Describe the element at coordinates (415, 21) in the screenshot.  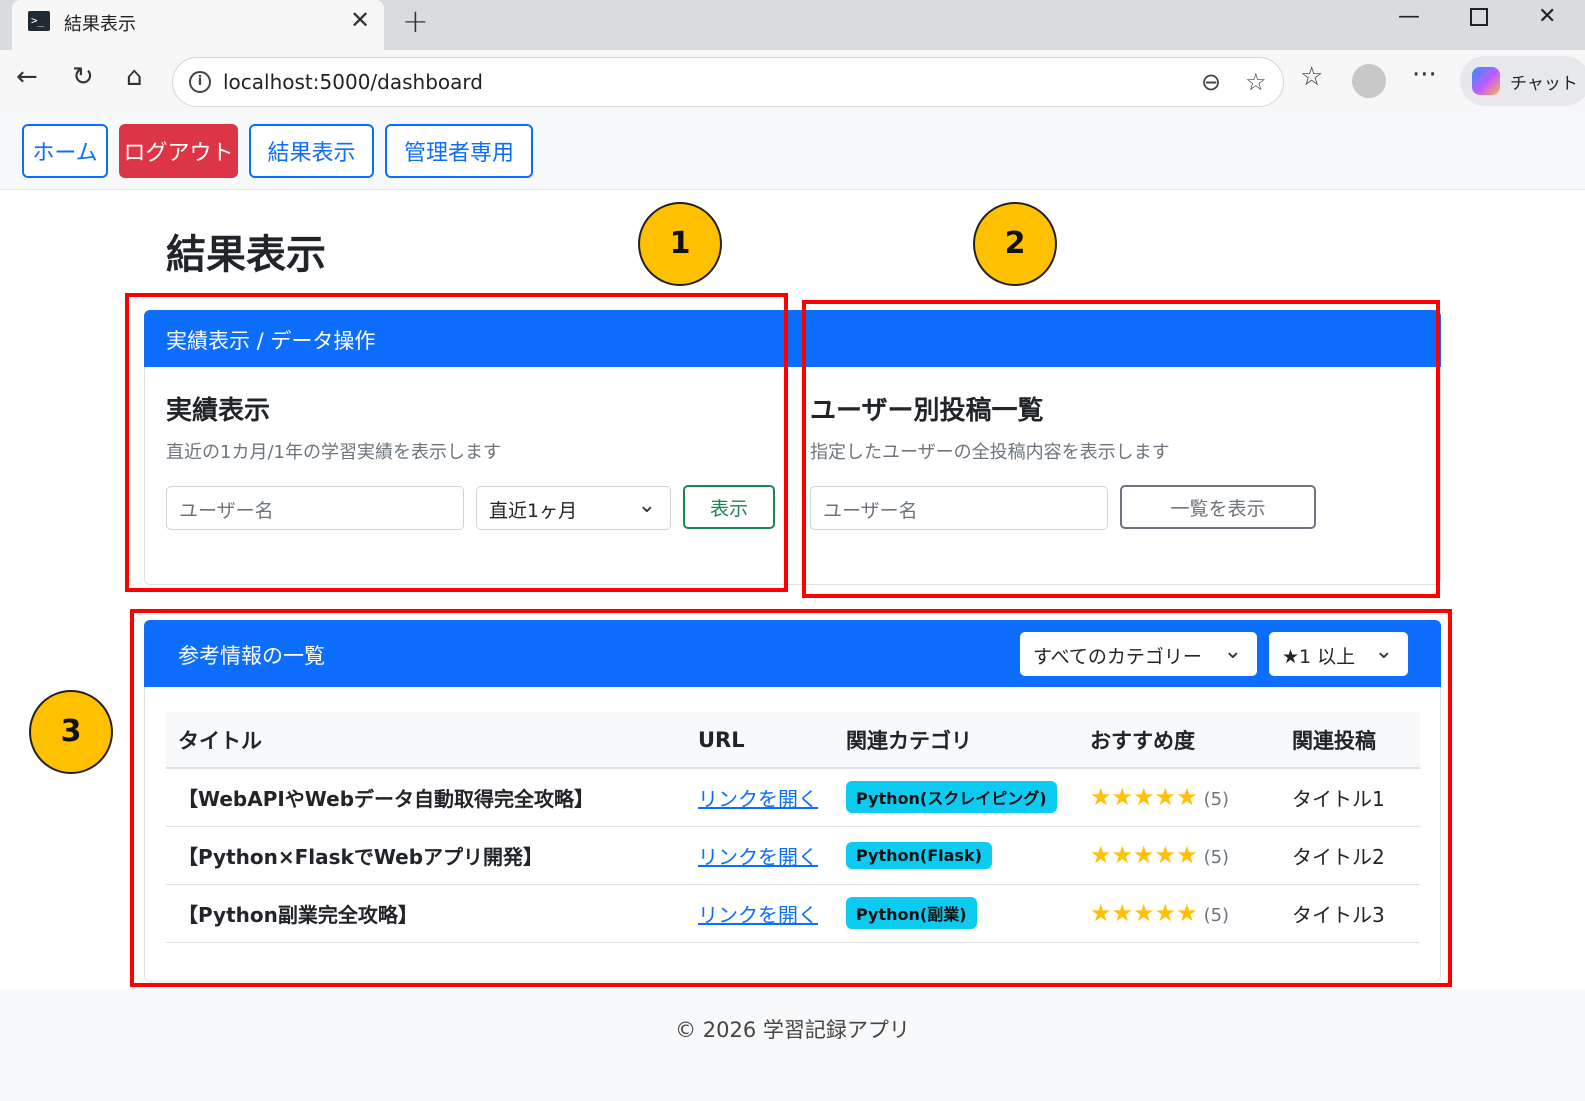
I see `new-tab-icon: +` at that location.